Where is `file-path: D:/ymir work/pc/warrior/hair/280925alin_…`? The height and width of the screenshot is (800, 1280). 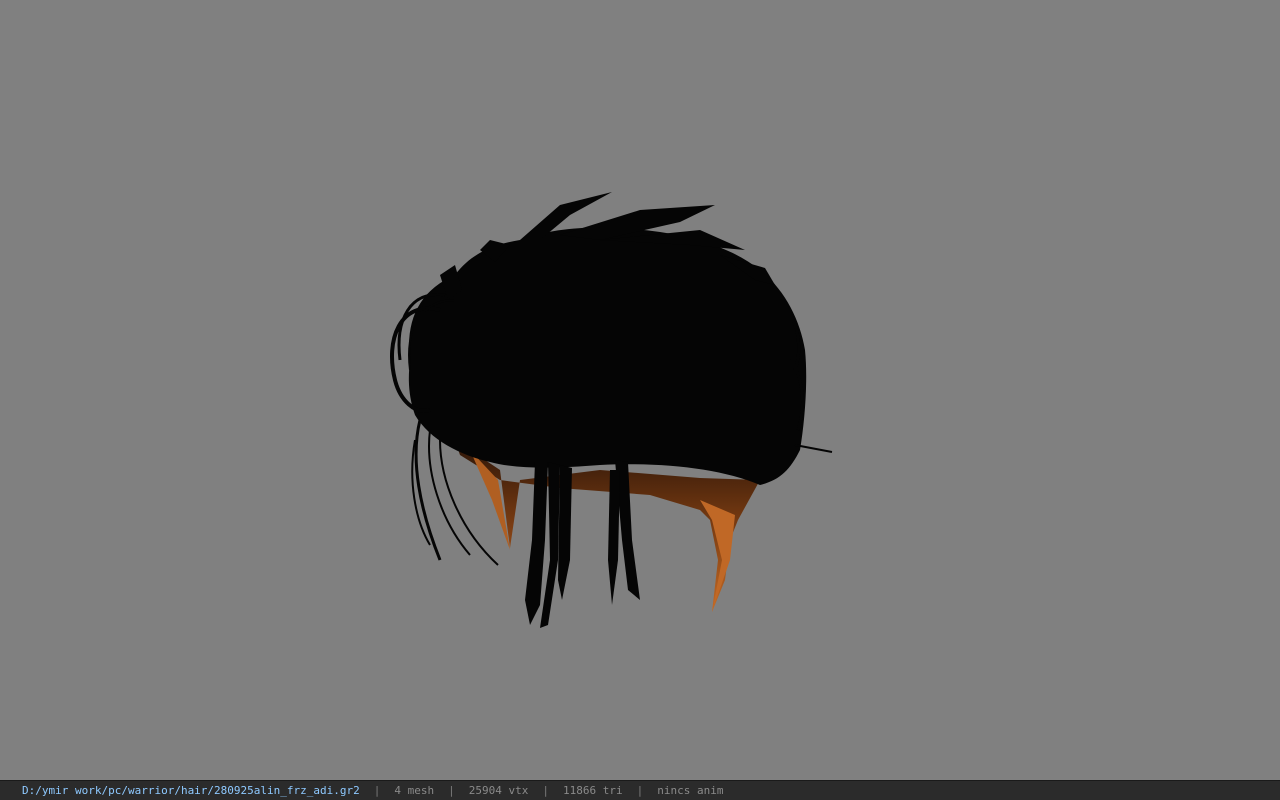
file-path: D:/ymir work/pc/warrior/hair/280925alin_… is located at coordinates (191, 790).